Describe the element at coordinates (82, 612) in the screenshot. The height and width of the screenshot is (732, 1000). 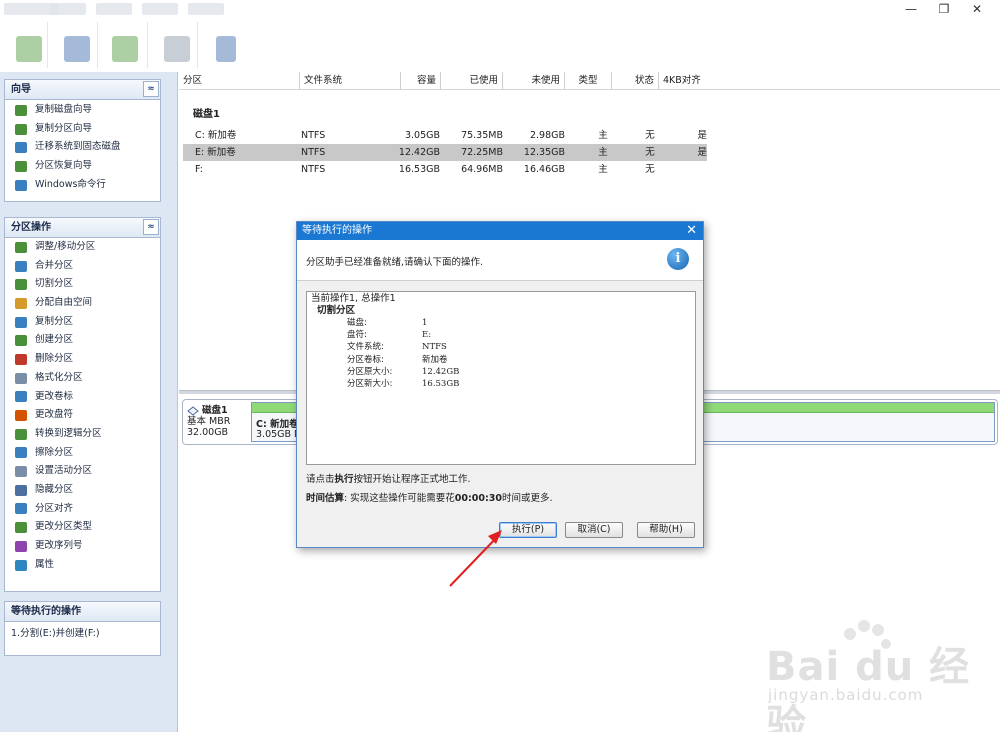
I see `pending-panel-header: 等待执行的操作` at that location.